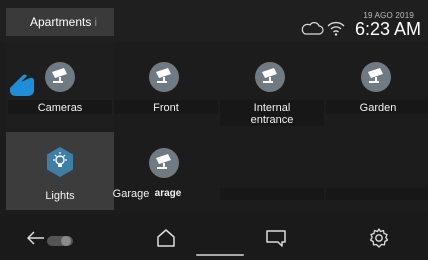 This screenshot has height=260, width=428. I want to click on status-icons, so click(329, 30).